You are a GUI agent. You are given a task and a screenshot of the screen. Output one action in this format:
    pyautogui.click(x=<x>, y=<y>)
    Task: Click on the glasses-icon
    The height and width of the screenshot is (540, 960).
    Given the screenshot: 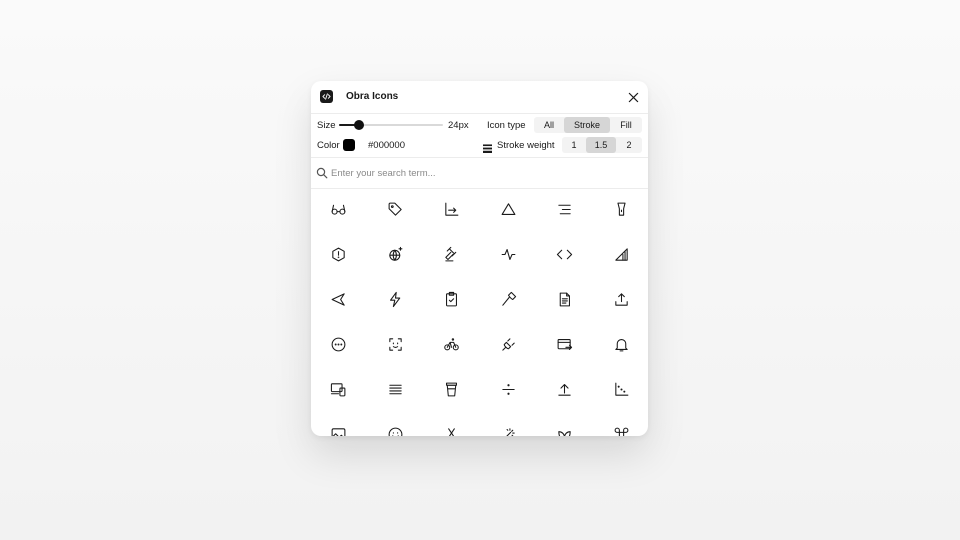 What is the action you would take?
    pyautogui.click(x=338, y=209)
    